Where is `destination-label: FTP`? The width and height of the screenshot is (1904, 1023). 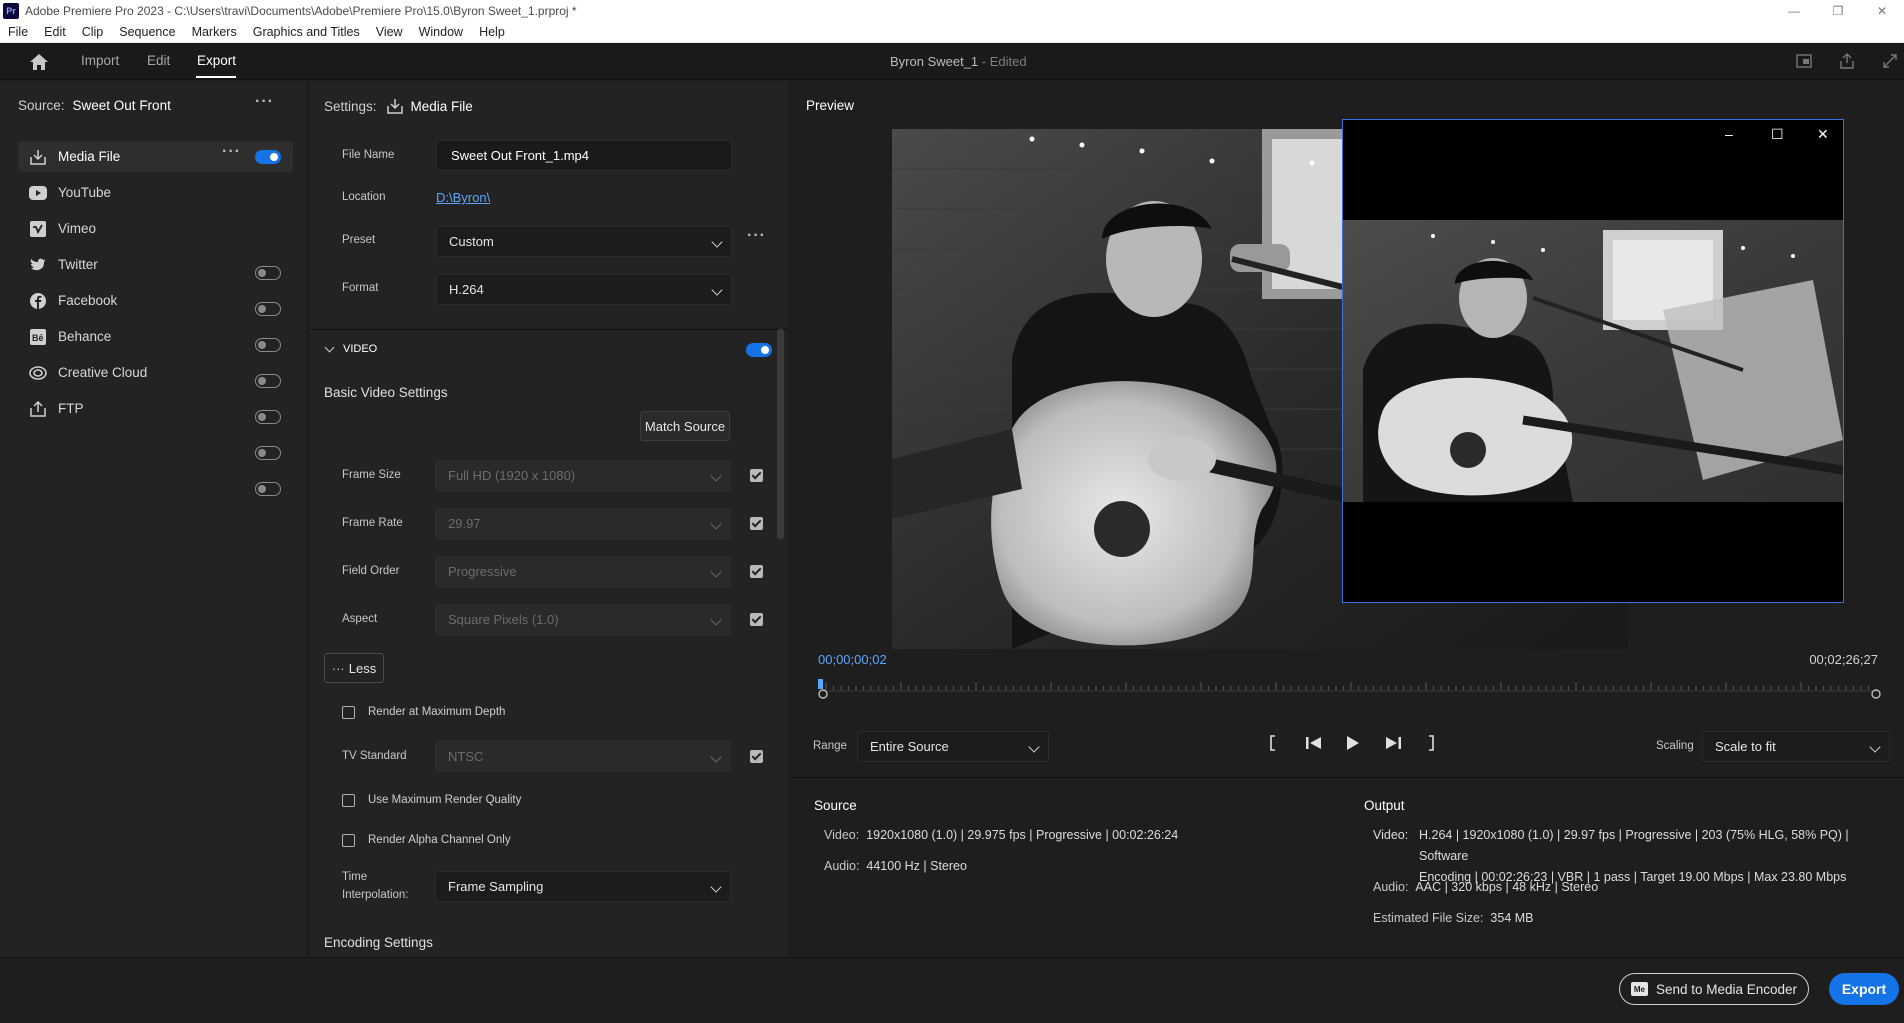 destination-label: FTP is located at coordinates (71, 408).